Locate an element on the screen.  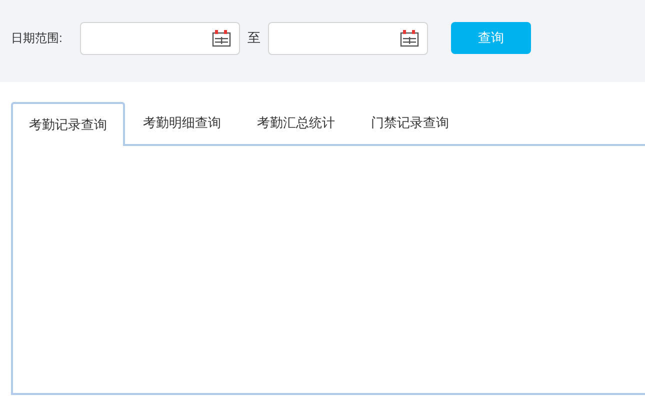
tab: 考勤记录查询 is located at coordinates (68, 124).